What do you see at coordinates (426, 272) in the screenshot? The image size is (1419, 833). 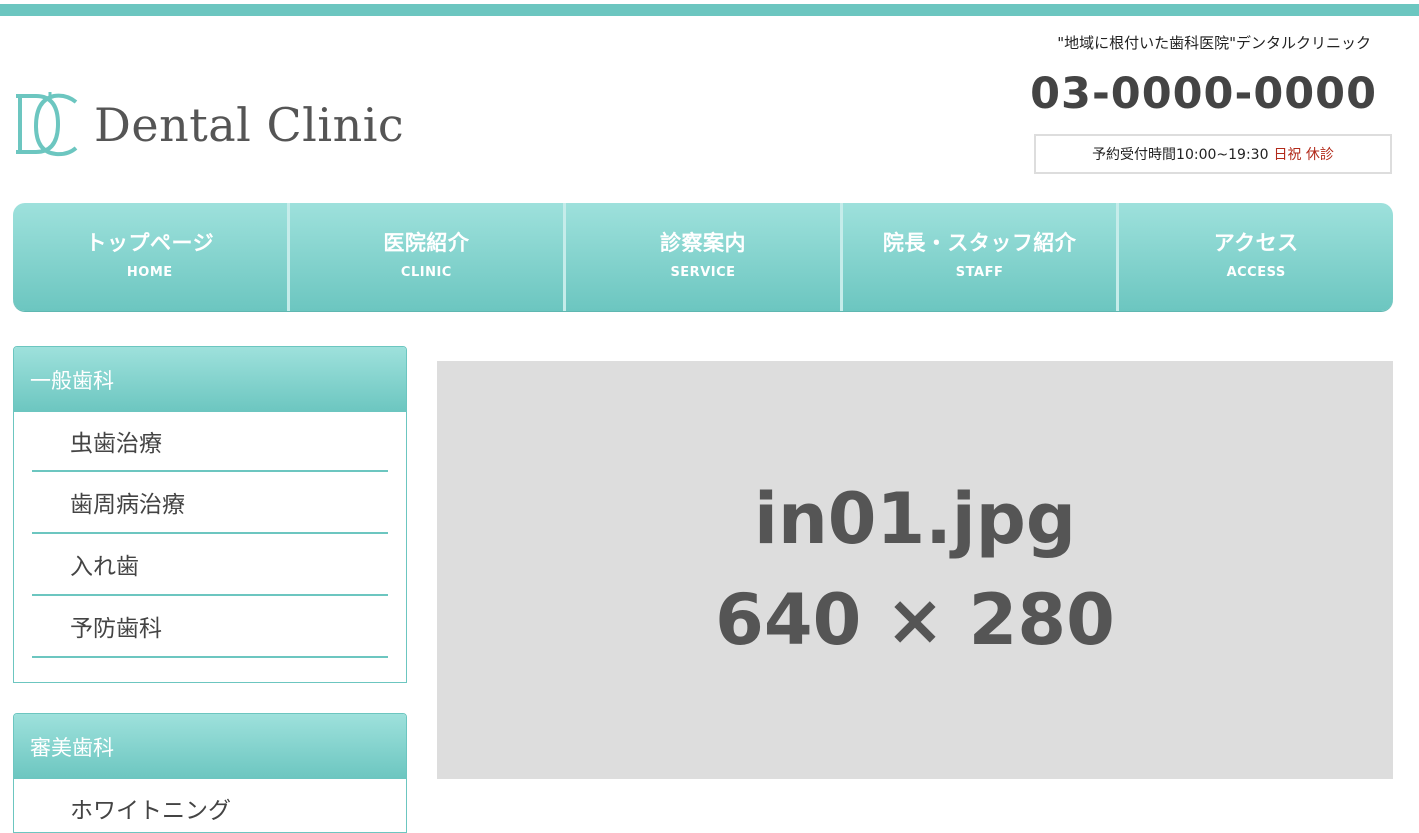 I see `nav-sublabel: CLINIC` at bounding box center [426, 272].